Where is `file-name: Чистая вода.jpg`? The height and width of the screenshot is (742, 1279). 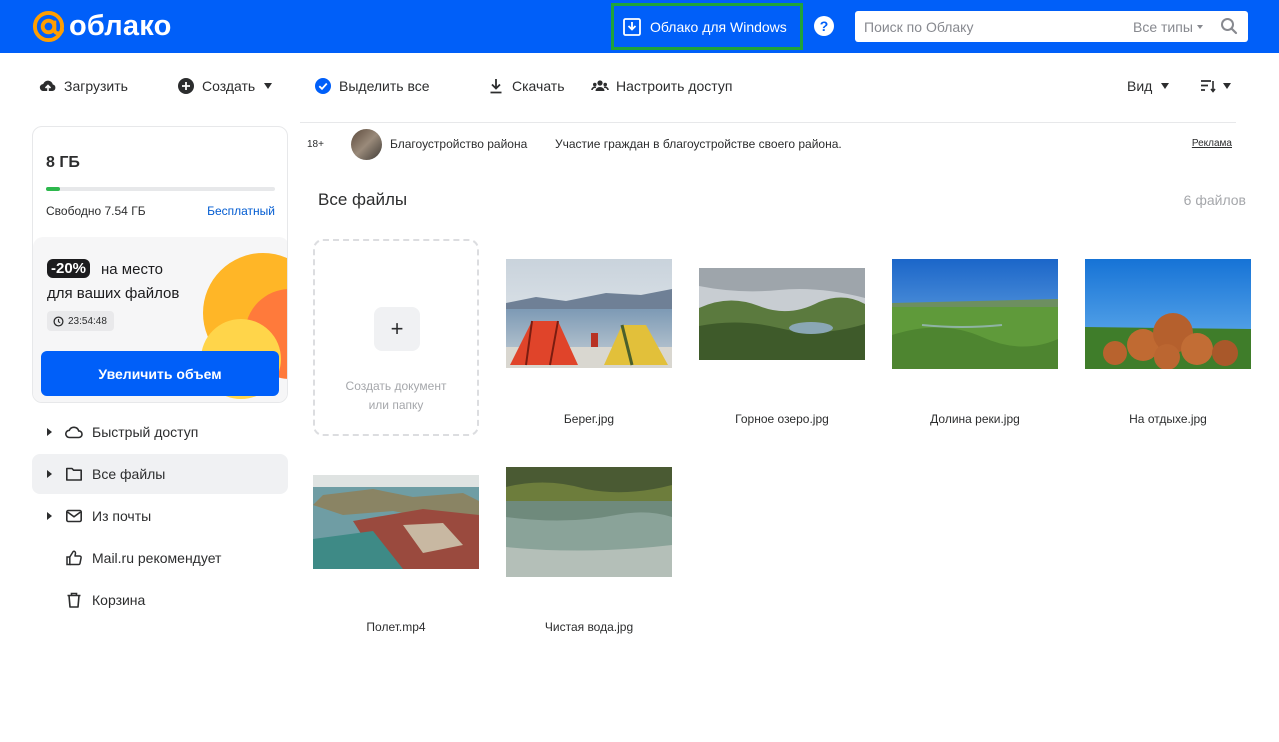 file-name: Чистая вода.jpg is located at coordinates (589, 627).